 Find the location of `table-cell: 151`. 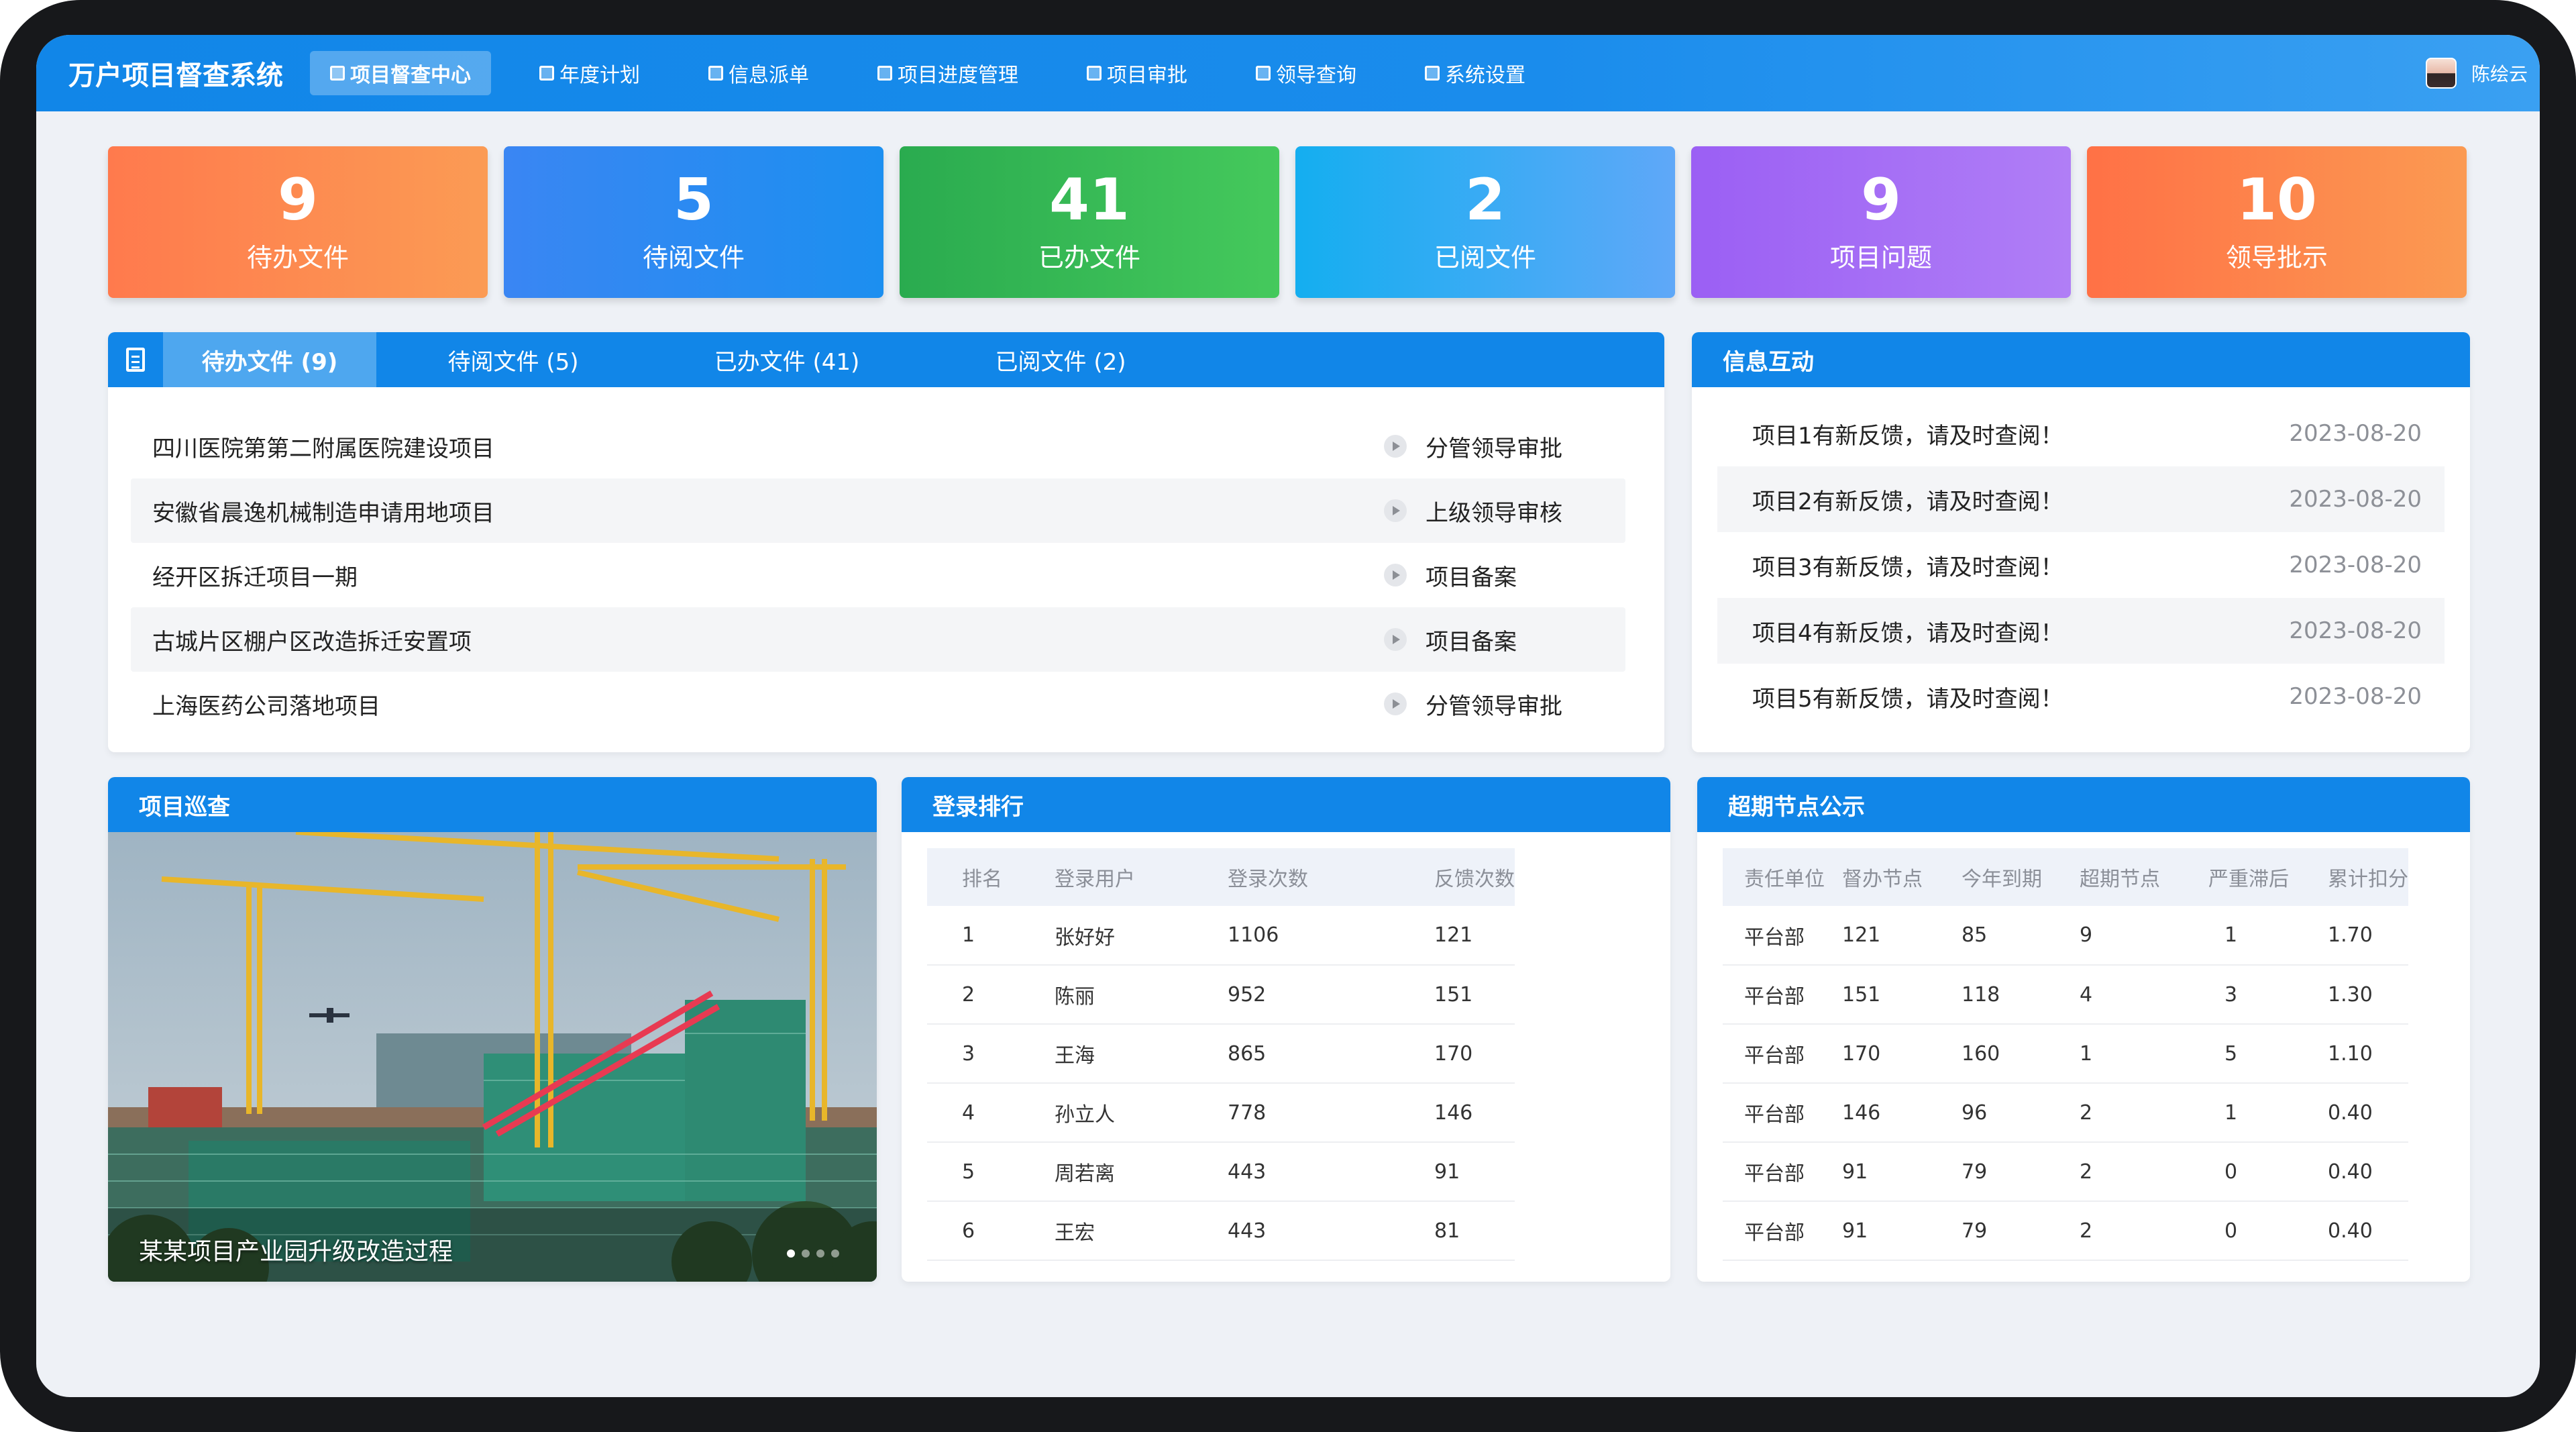

table-cell: 151 is located at coordinates (1902, 995).